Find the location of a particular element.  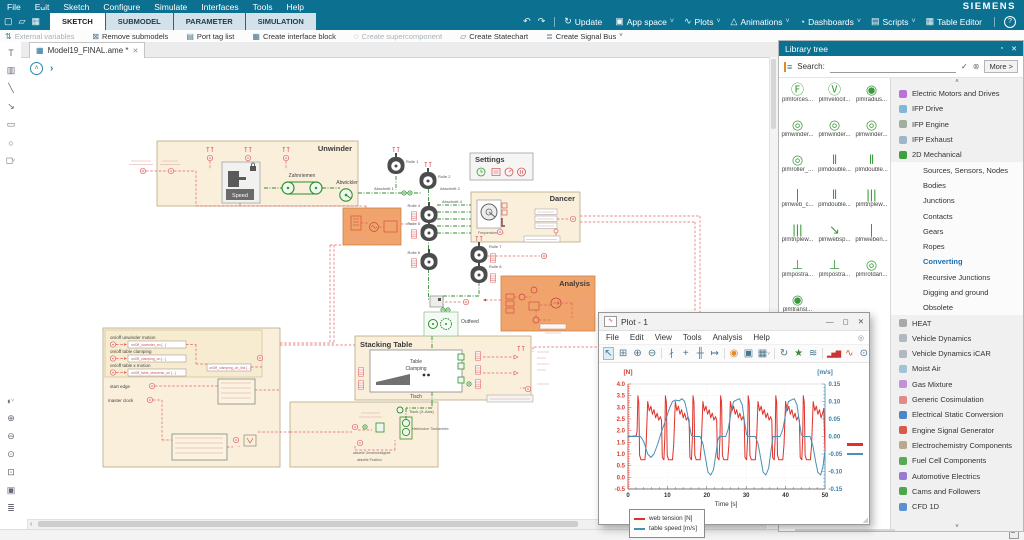

library-category: Fuel Cell Components is located at coordinates (957, 460).